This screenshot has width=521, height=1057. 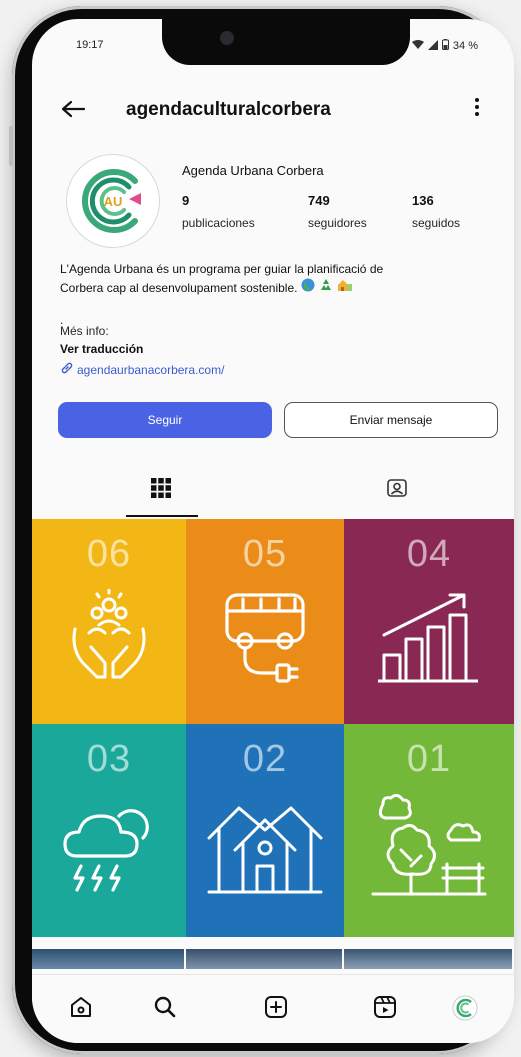 I want to click on post-tile: 04, so click(x=429, y=621).